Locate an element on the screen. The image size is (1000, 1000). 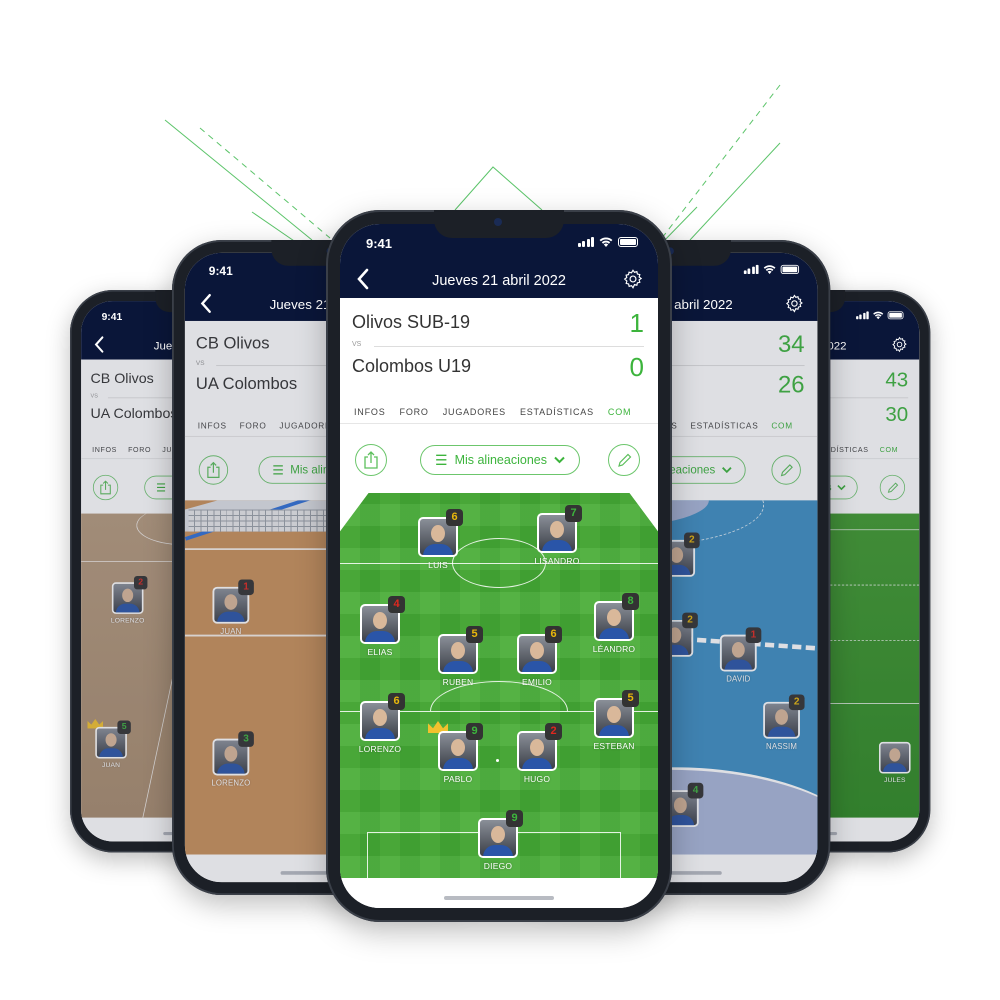
player-name: DAVID is located at coordinates (738, 679).